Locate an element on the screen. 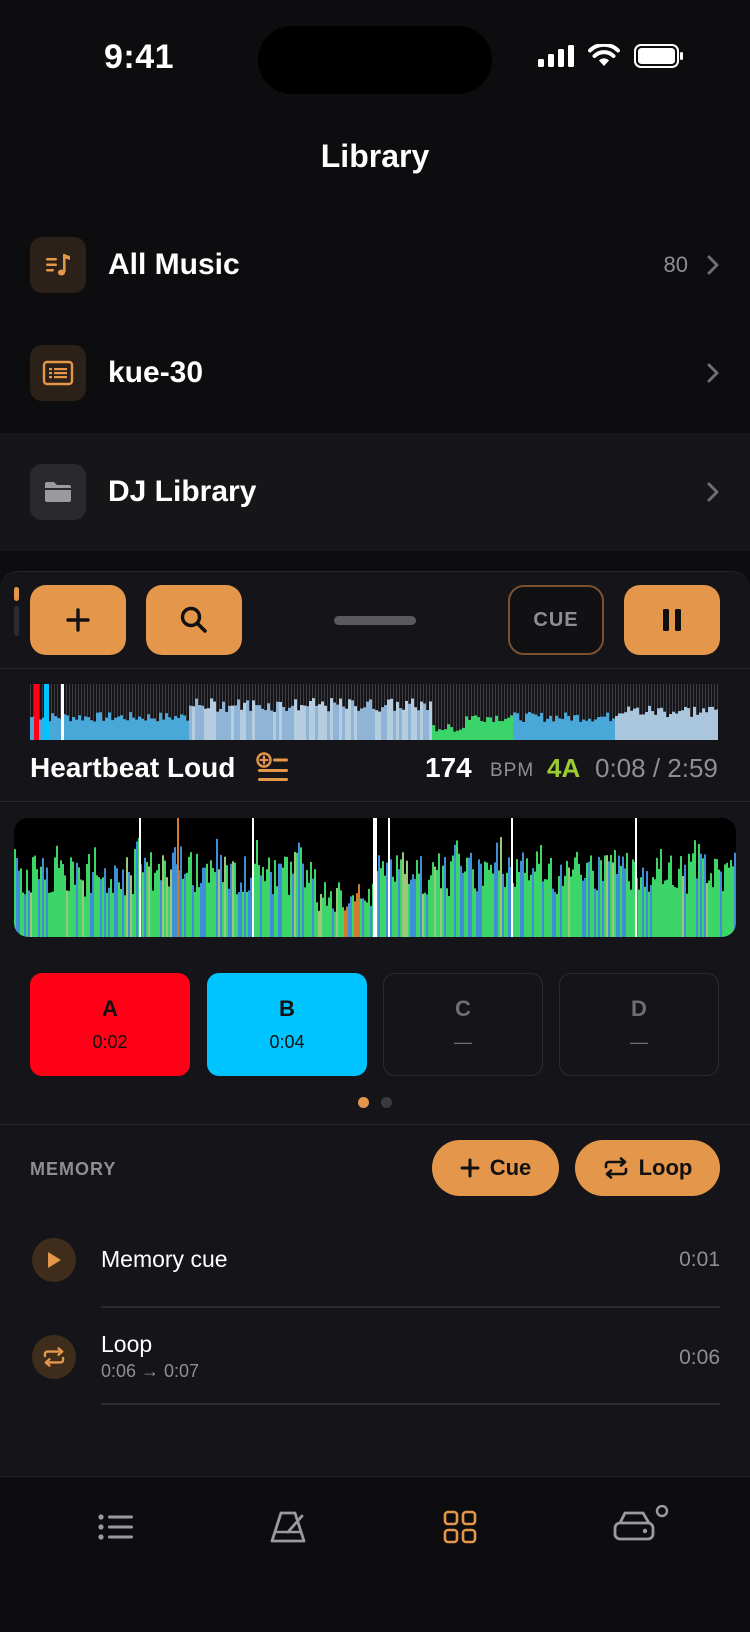 The height and width of the screenshot is (1632, 750). add-loop-button: Loop is located at coordinates (647, 1168).